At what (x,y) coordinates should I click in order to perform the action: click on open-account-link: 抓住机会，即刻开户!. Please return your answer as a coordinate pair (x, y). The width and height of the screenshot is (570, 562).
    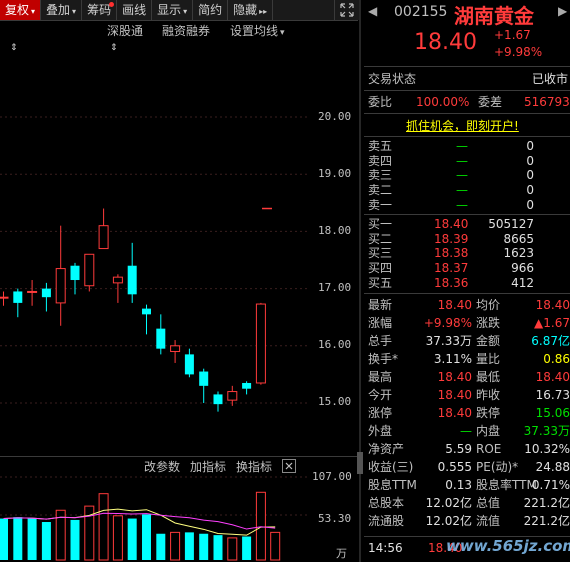
    Looking at the image, I should click on (462, 125).